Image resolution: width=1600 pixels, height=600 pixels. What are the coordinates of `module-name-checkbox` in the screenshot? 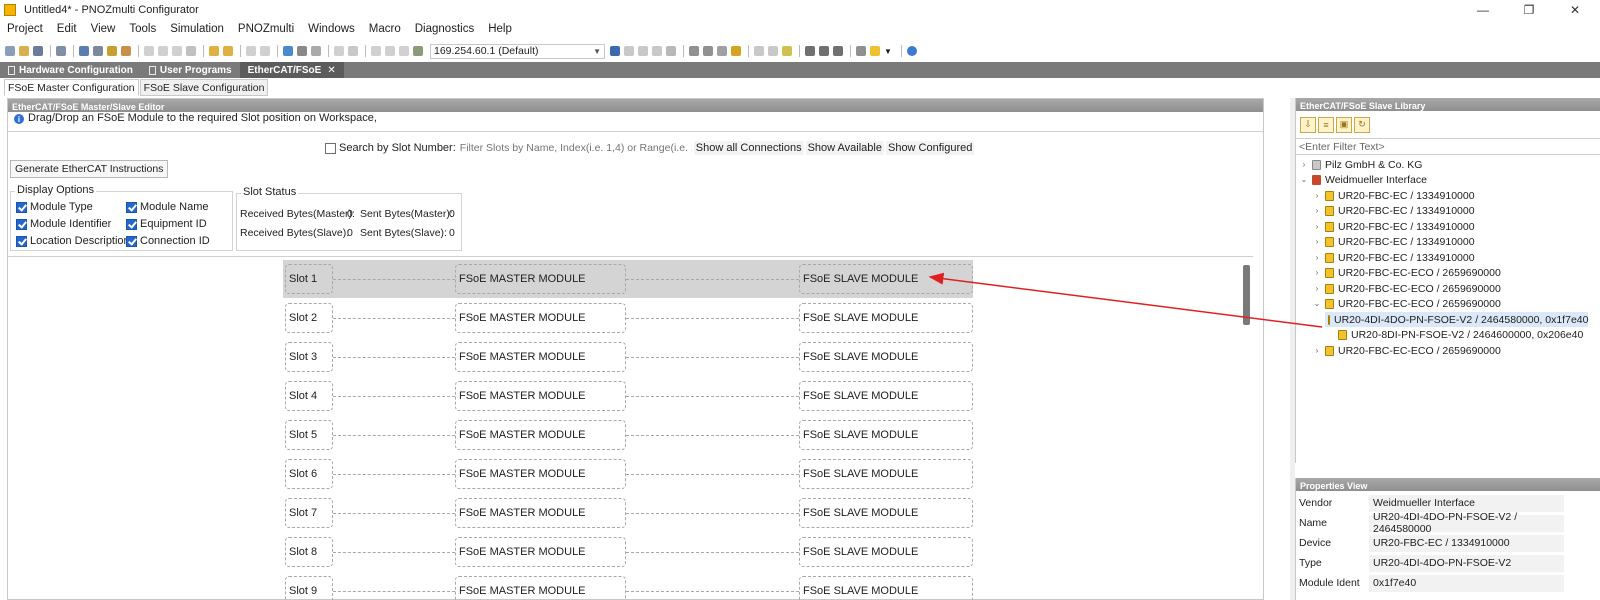 It's located at (131, 207).